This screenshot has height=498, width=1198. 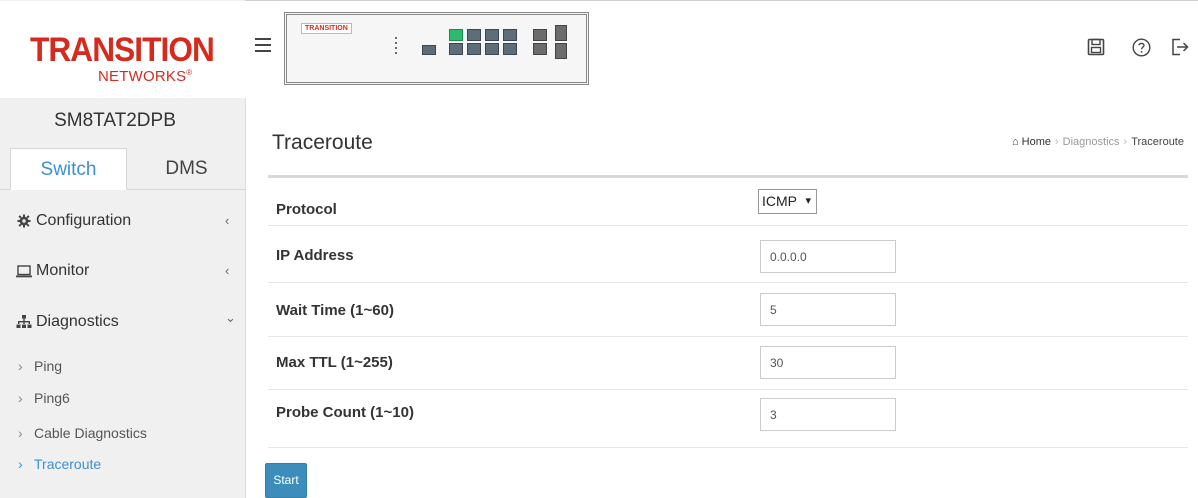 I want to click on panel-logo: TRANSITION, so click(x=326, y=28).